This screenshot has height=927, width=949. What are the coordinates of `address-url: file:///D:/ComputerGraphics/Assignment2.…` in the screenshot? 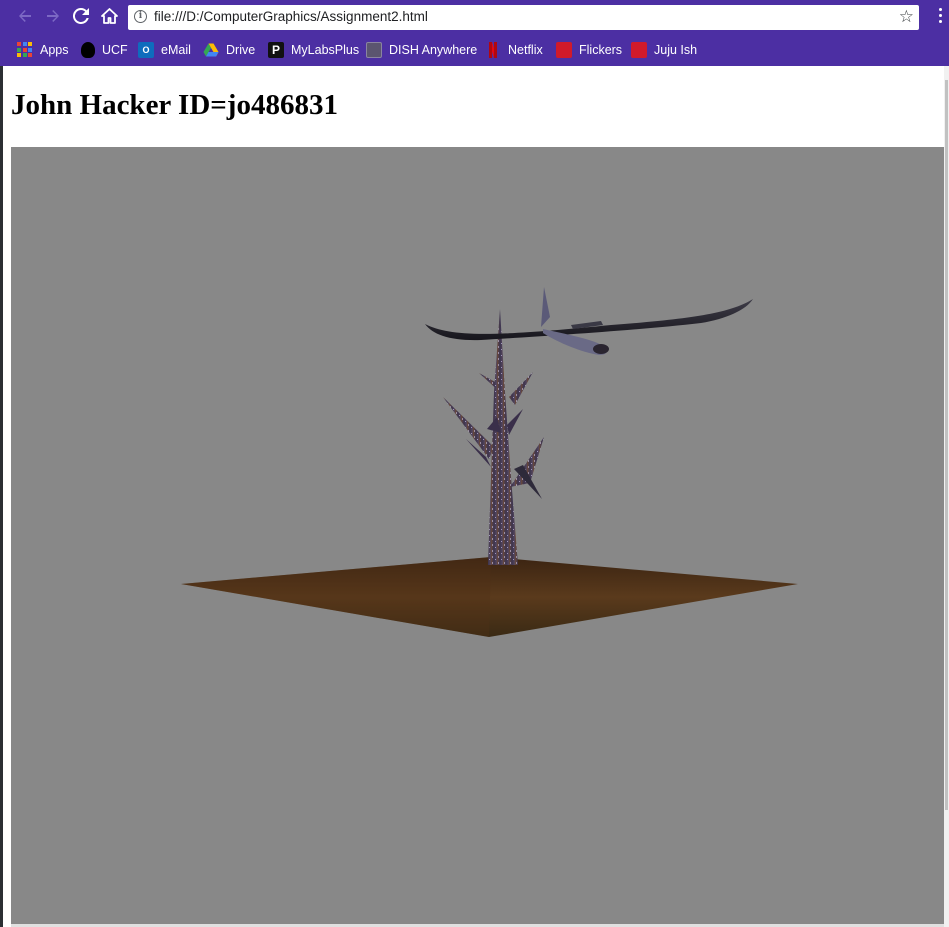 It's located at (291, 16).